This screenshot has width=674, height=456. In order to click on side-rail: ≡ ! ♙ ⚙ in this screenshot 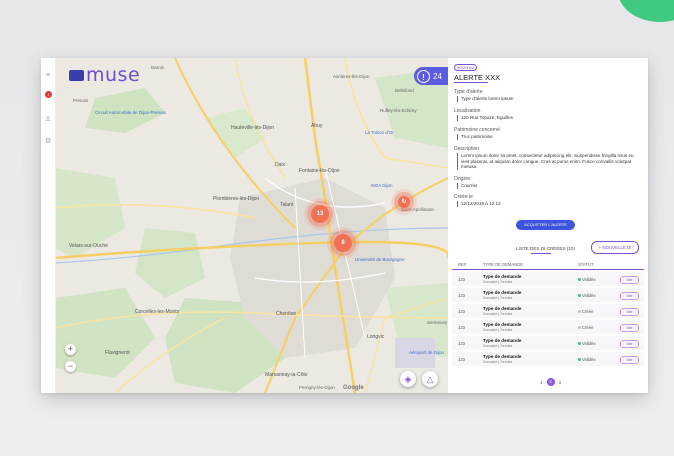, I will do `click(48, 225)`.